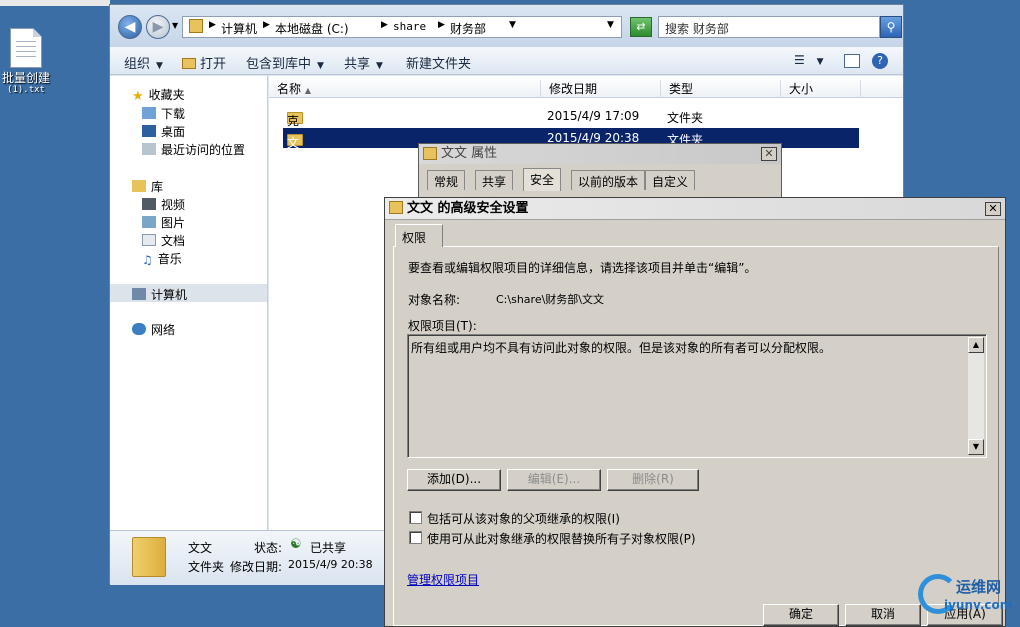 The width and height of the screenshot is (1020, 627). What do you see at coordinates (158, 27) in the screenshot?
I see `forward-button: ▶` at bounding box center [158, 27].